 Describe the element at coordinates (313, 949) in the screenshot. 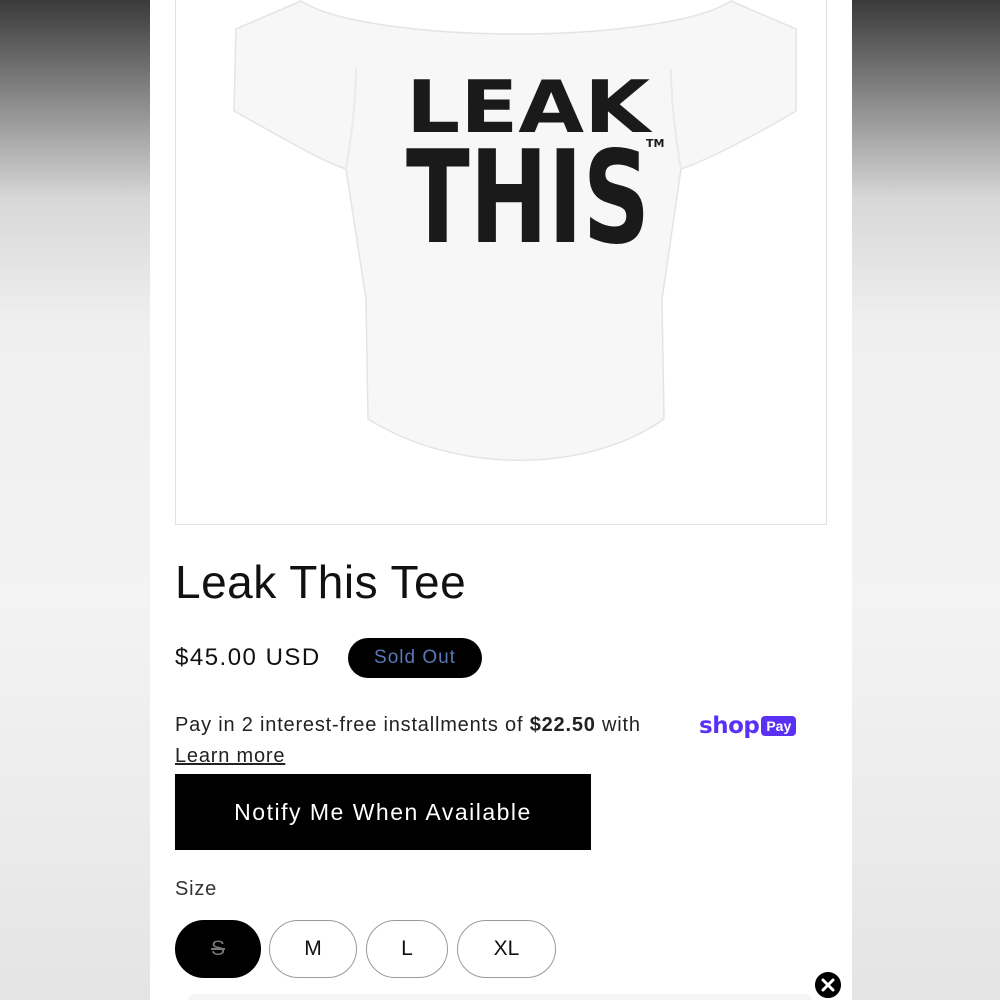

I see `size-option-m: M` at that location.